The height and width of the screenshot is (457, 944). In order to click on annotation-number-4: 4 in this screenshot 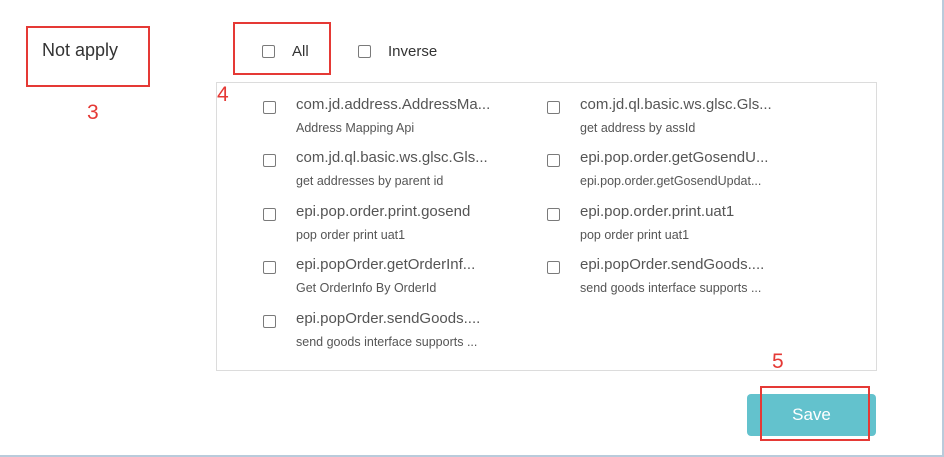, I will do `click(223, 94)`.